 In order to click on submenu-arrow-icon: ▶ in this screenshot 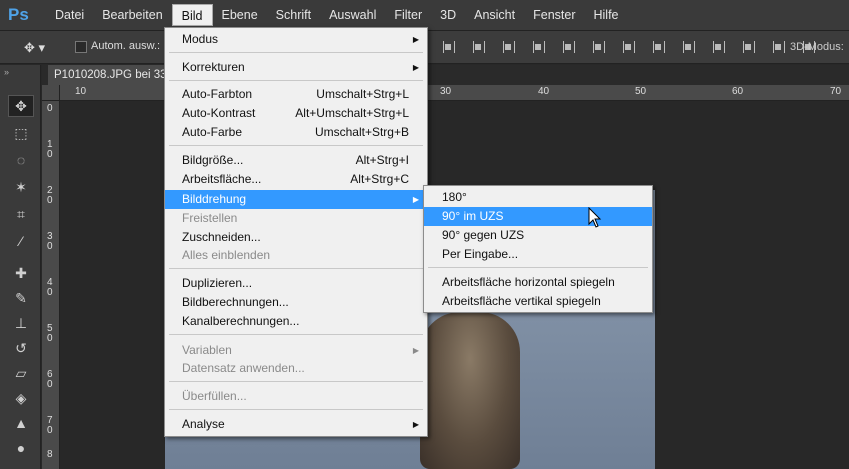, I will do `click(415, 199)`.